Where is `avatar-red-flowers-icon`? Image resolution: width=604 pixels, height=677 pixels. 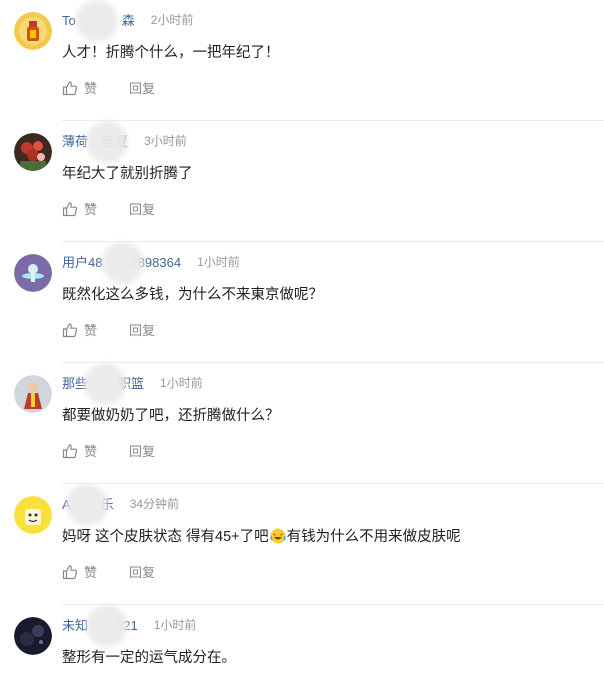
avatar-red-flowers-icon is located at coordinates (33, 152).